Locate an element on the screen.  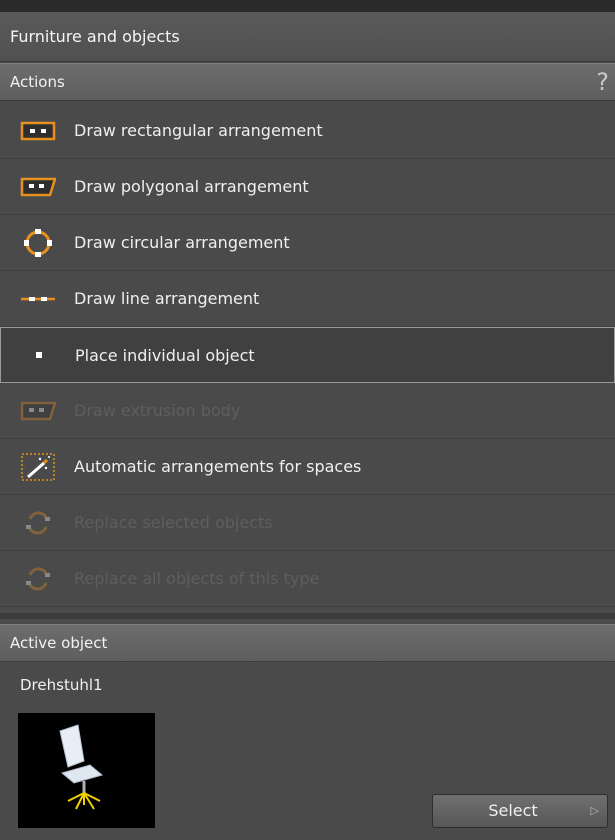
extrusion-body-icon is located at coordinates (38, 411).